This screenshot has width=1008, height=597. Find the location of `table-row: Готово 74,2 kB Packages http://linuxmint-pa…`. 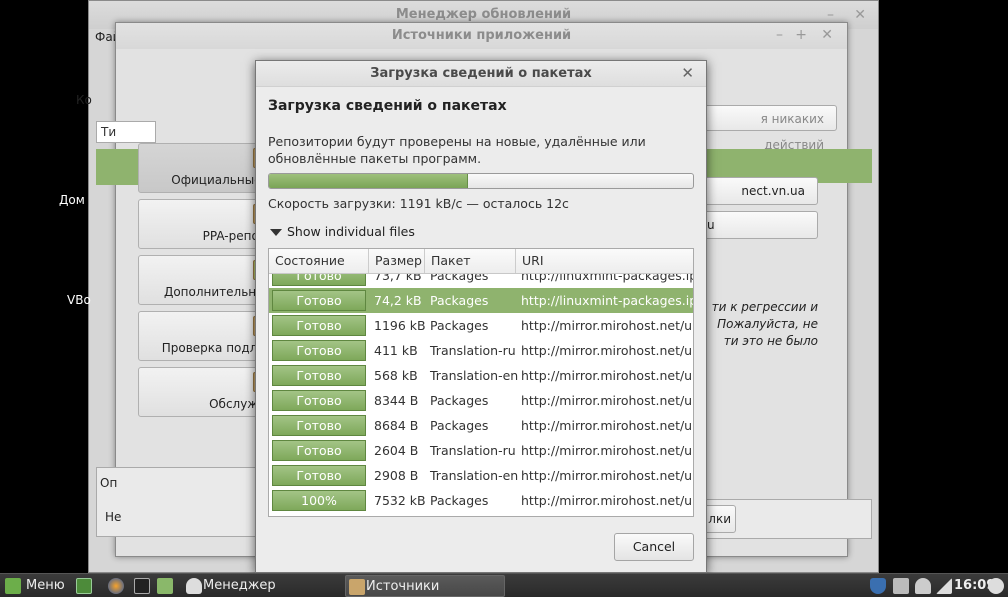

table-row: Готово 74,2 kB Packages http://linuxmint-pa… is located at coordinates (481, 300).